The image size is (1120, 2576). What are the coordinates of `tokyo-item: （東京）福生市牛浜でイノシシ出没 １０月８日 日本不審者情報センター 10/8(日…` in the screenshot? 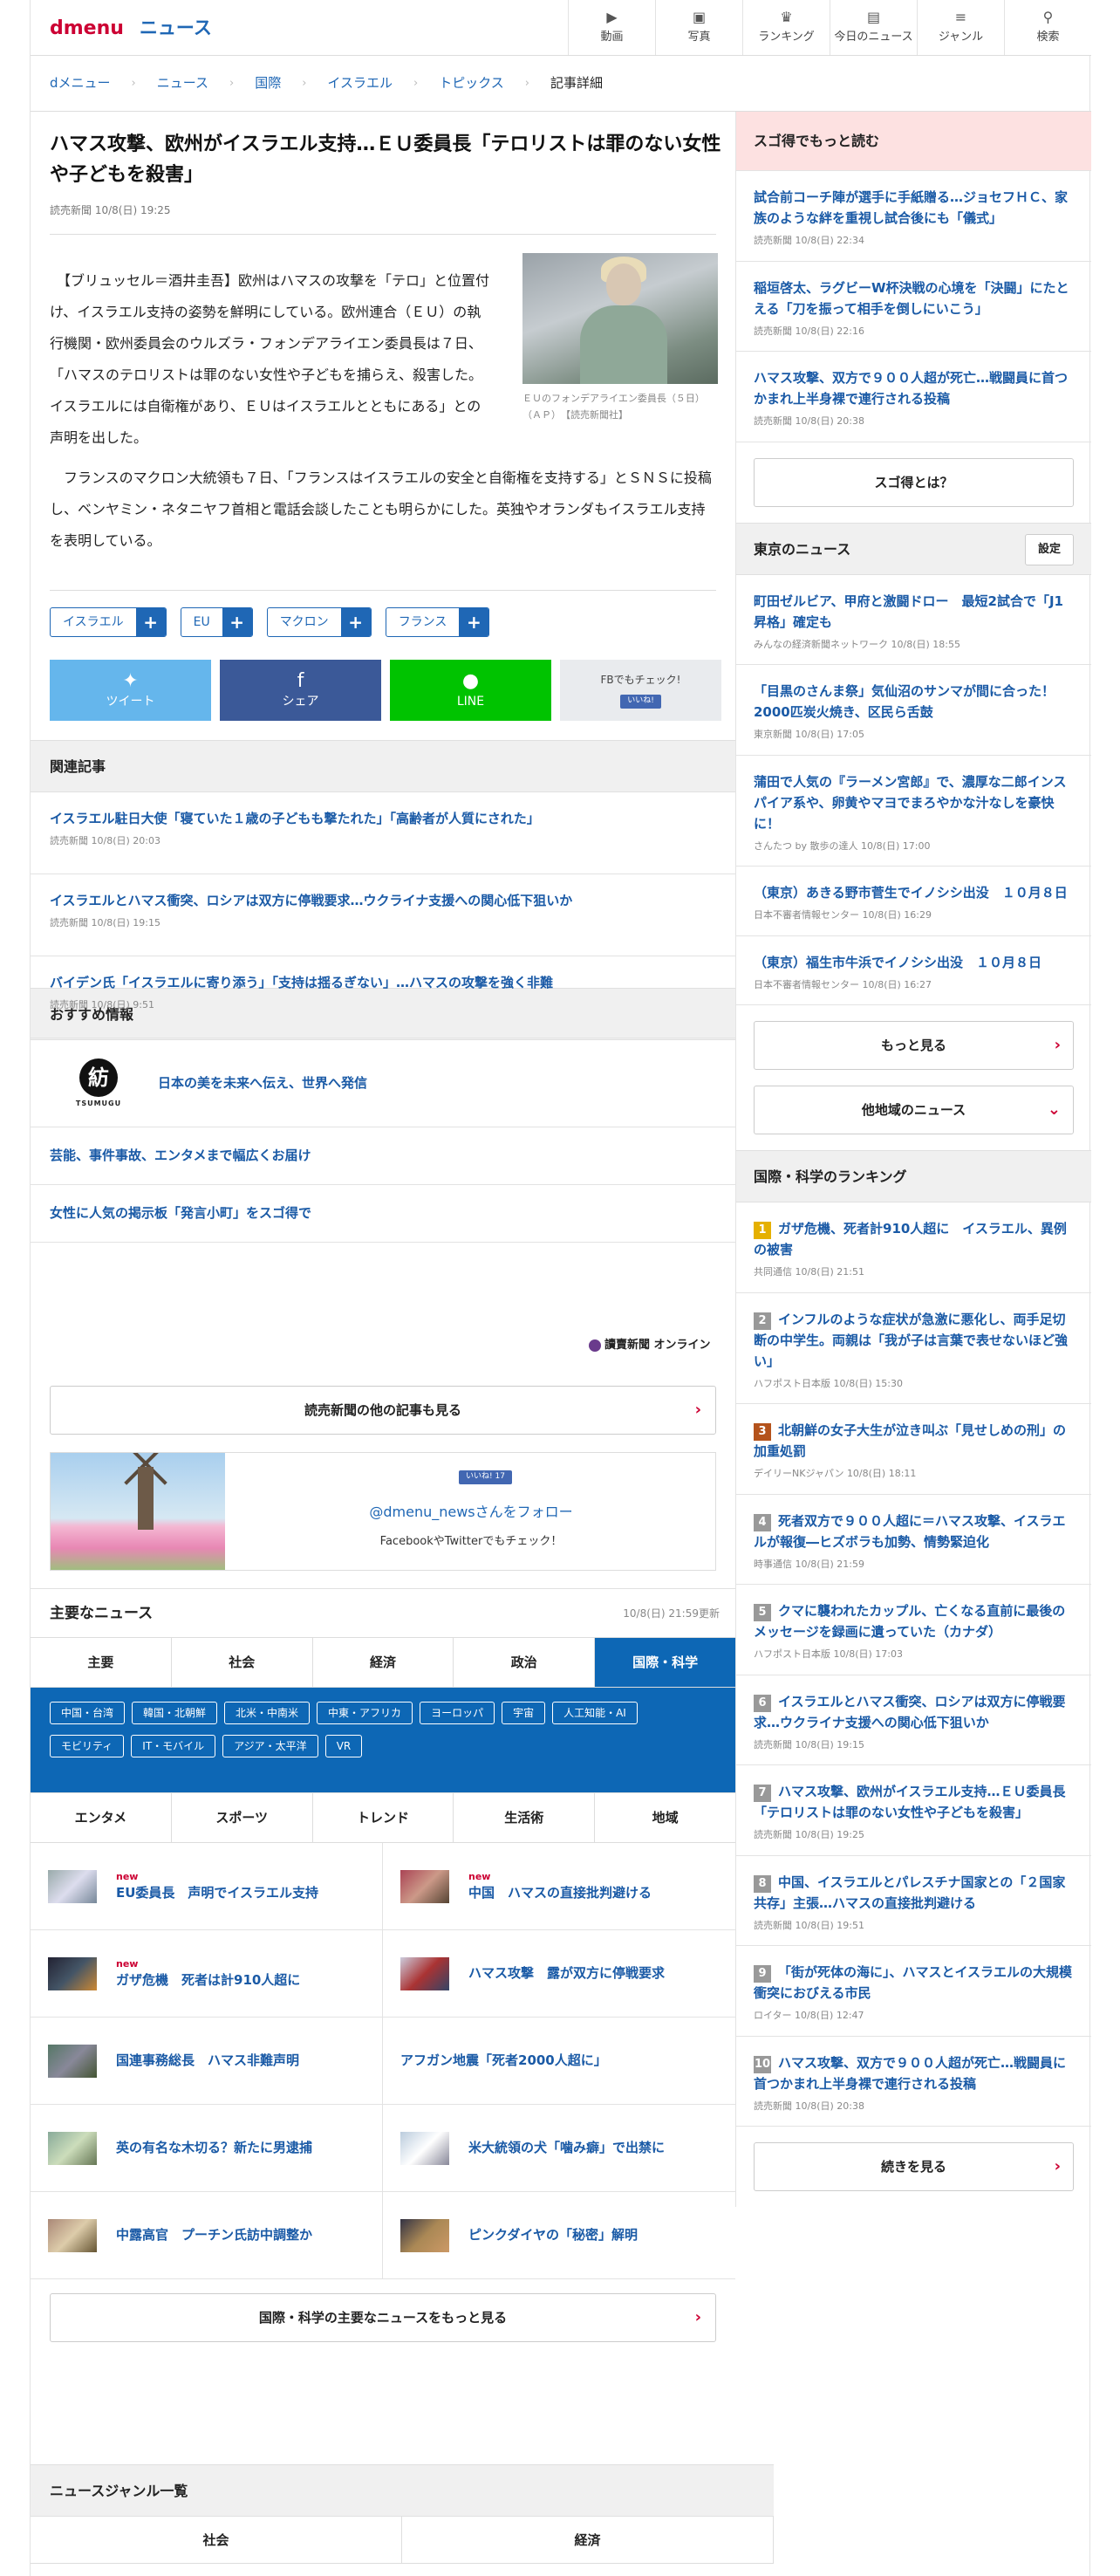 It's located at (913, 971).